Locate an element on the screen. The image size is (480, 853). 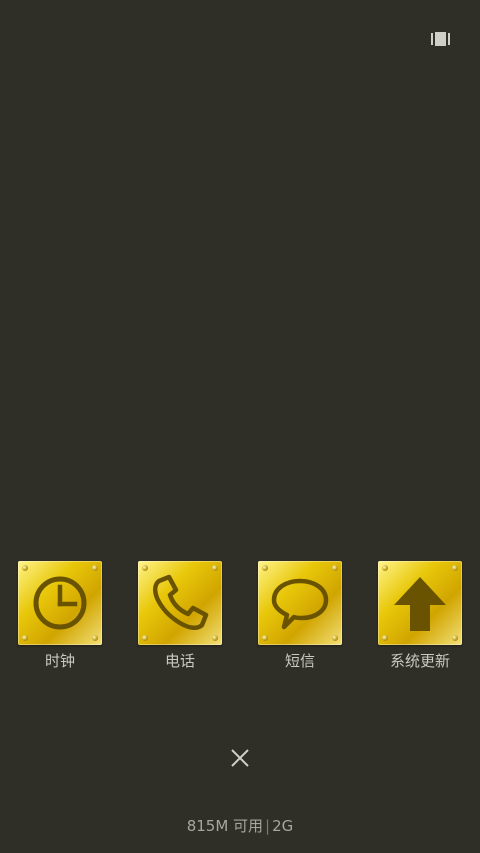
close-icon is located at coordinates (240, 758).